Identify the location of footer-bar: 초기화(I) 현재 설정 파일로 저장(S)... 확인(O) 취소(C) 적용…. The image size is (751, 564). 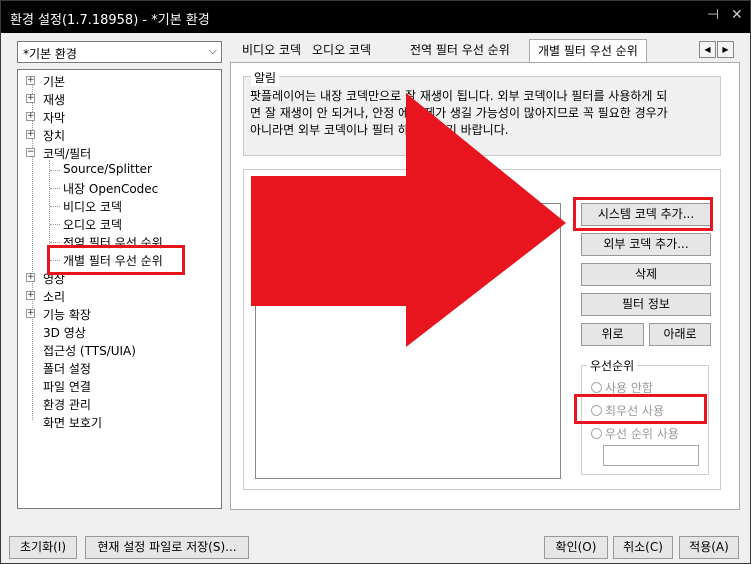
(375, 547).